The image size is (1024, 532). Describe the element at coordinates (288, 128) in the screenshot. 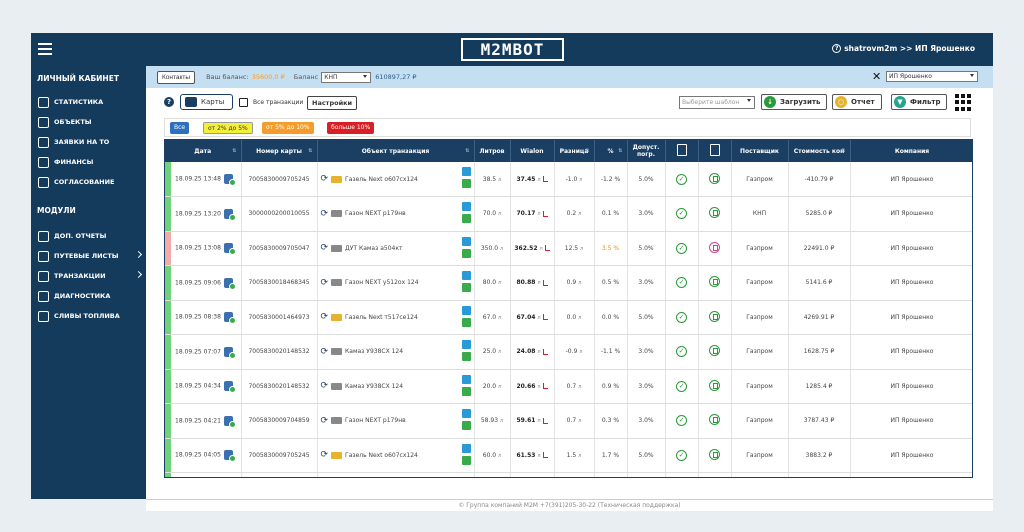

I see `chip-5-10: от 5% до 10%` at that location.